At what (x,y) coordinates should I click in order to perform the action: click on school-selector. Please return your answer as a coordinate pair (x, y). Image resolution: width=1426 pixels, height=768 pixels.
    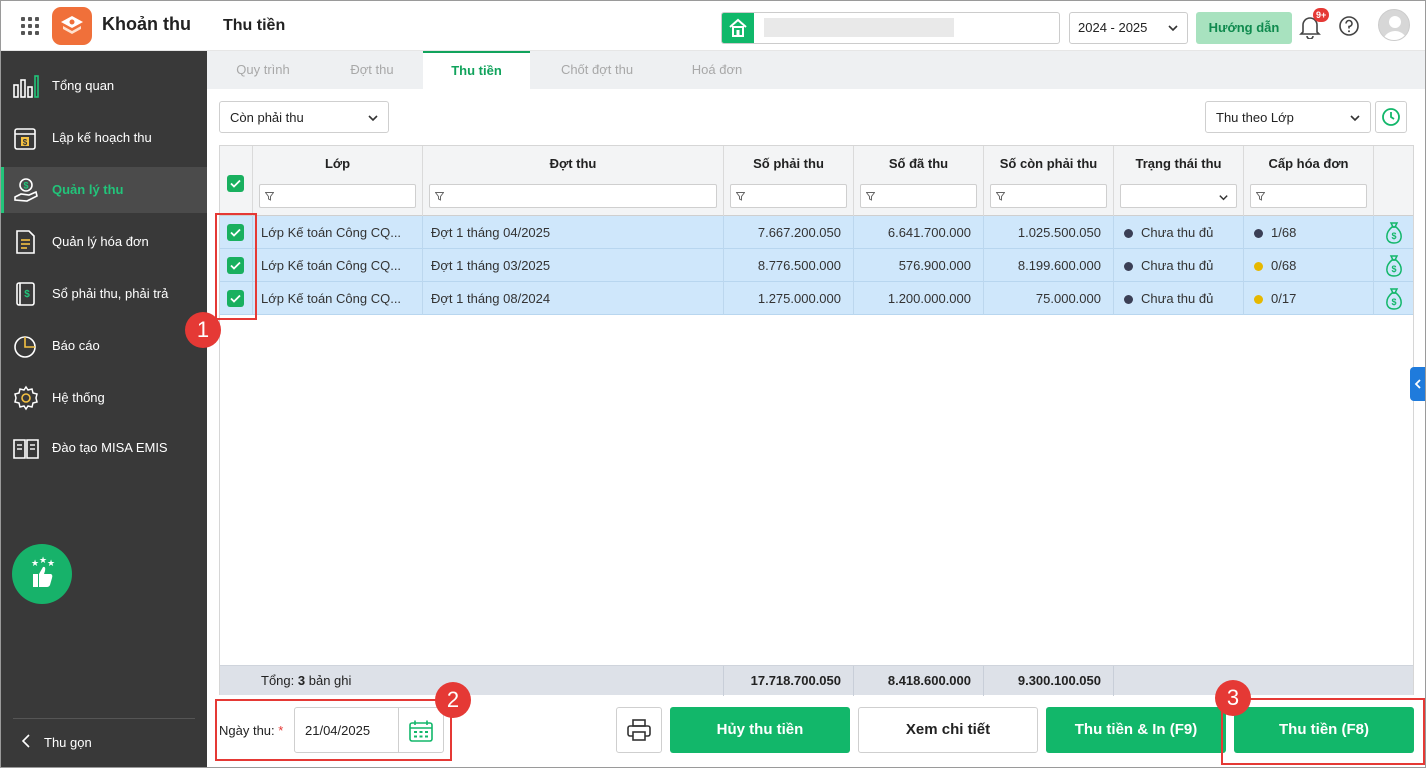
    Looking at the image, I should click on (890, 28).